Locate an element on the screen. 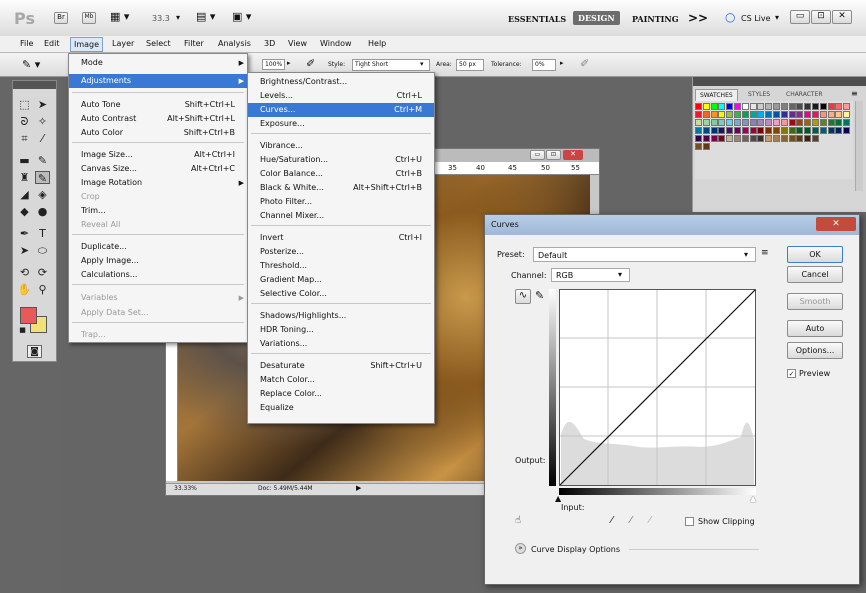 Image resolution: width=866 pixels, height=593 pixels. marquee-tool-icon: ⬚ is located at coordinates (24, 104).